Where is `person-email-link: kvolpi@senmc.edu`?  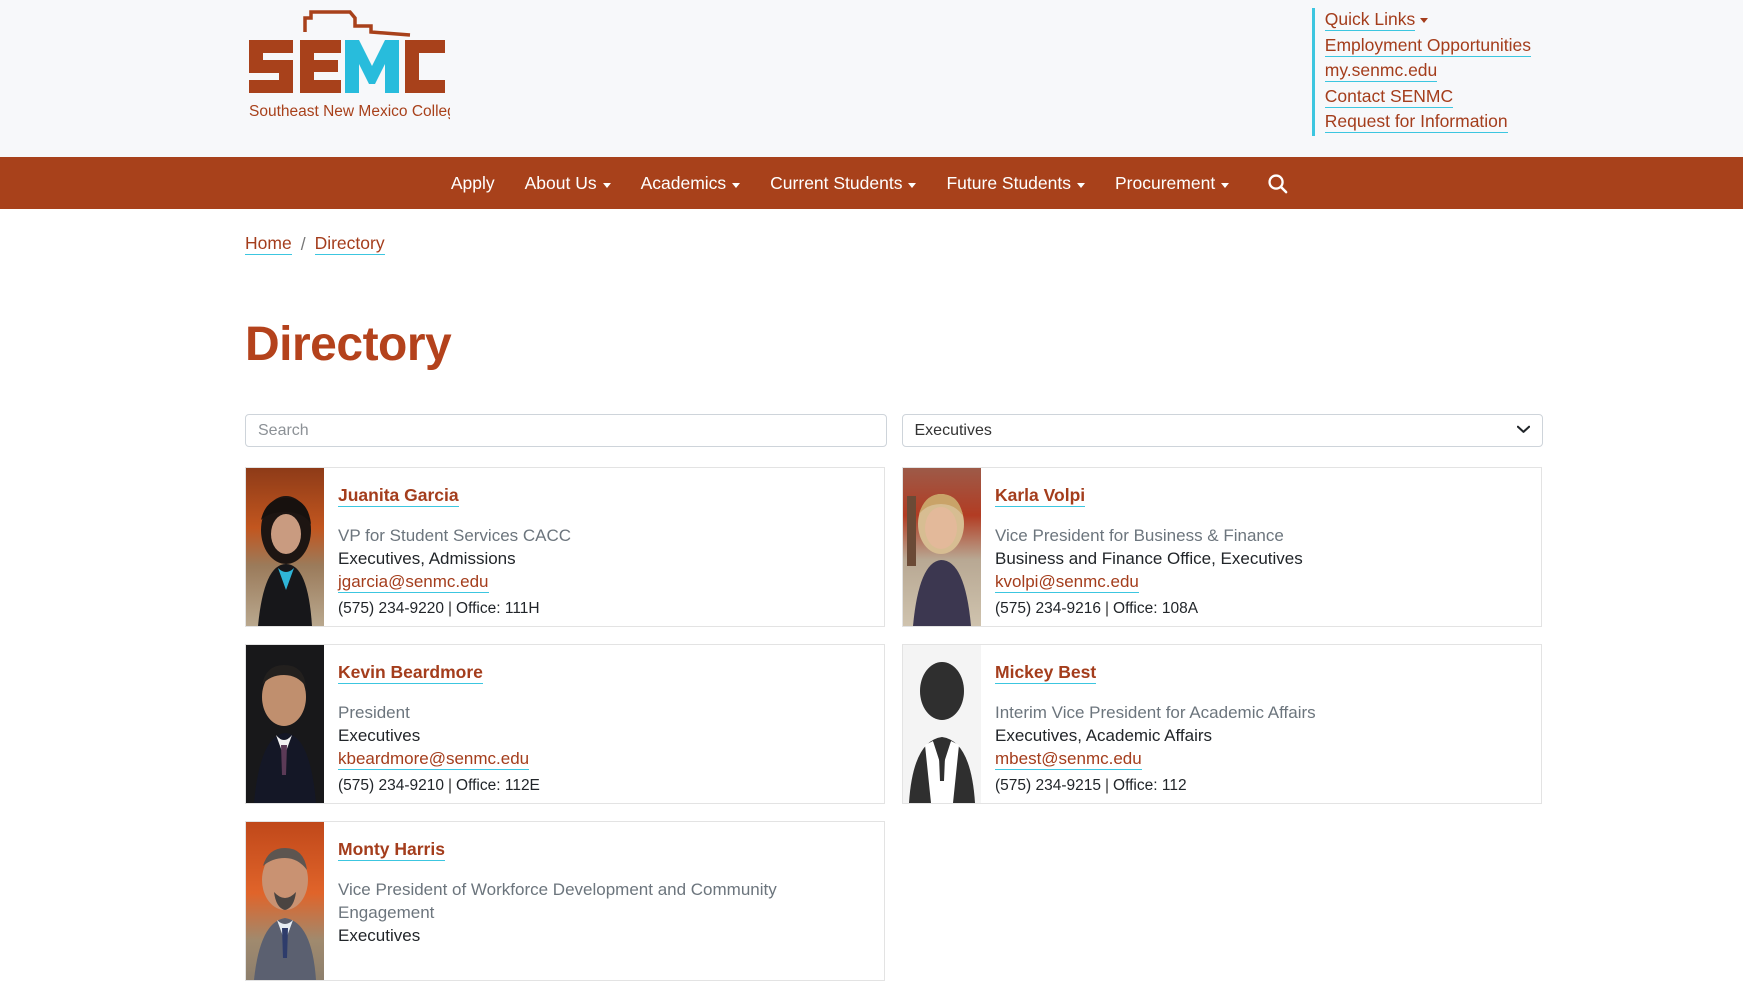
person-email-link: kvolpi@senmc.edu is located at coordinates (1067, 582).